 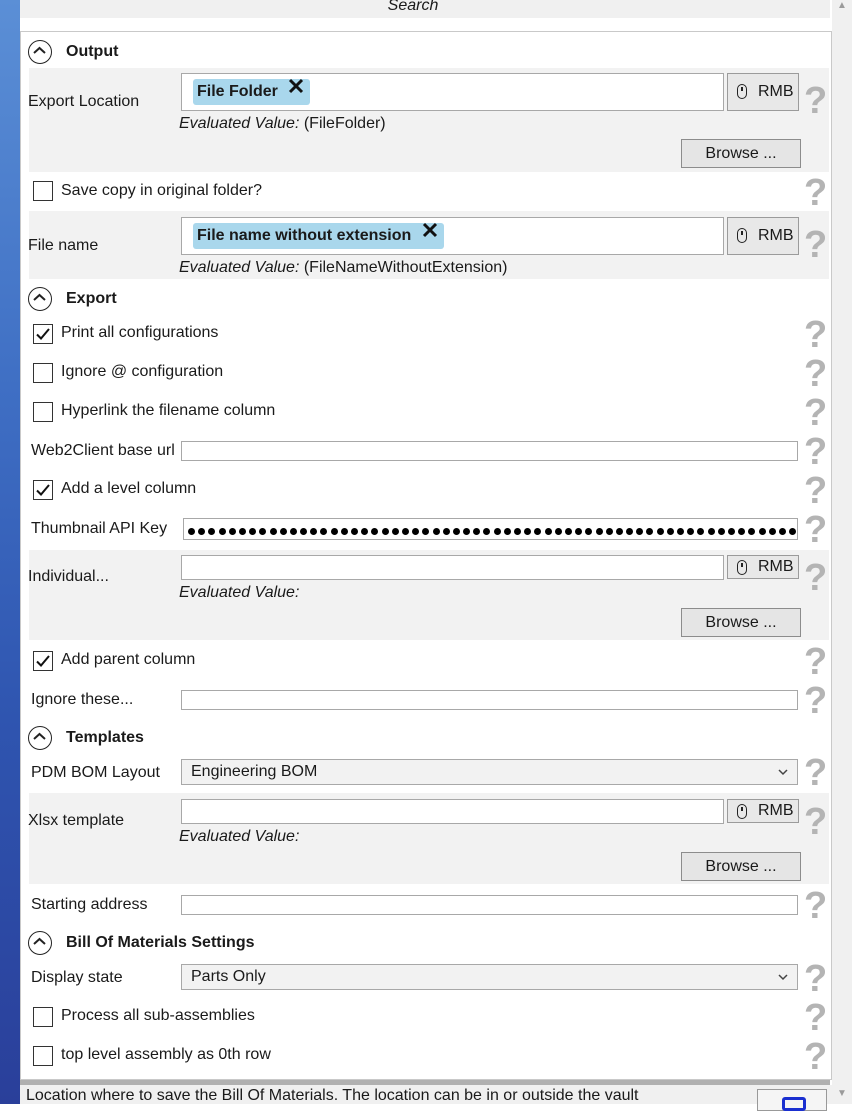 I want to click on evaluated-text: (FileNameWithoutExtension), so click(x=405, y=267).